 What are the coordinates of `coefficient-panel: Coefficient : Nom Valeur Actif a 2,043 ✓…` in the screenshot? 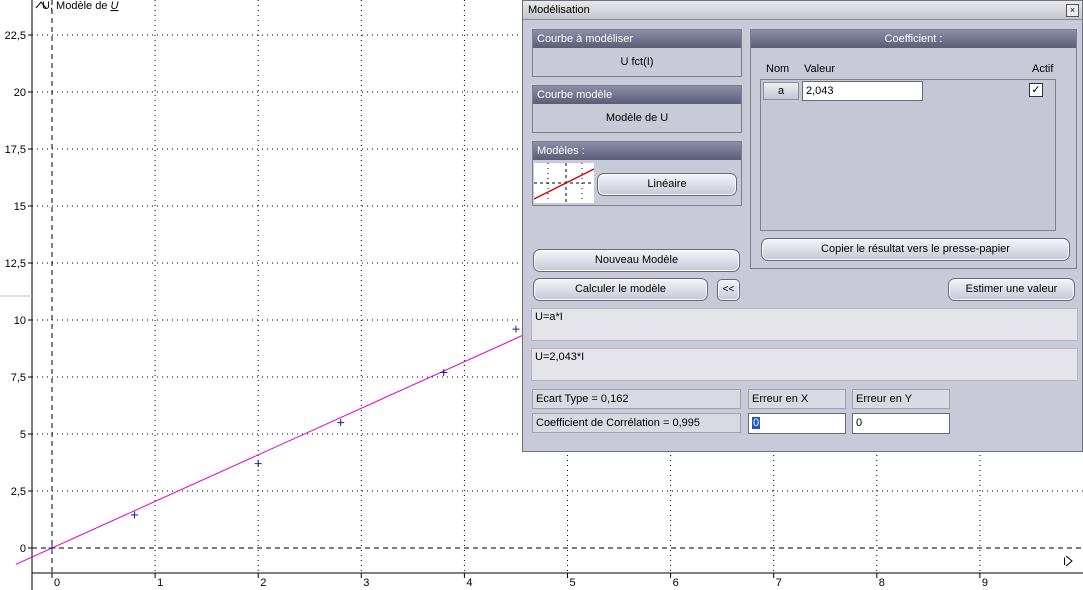 It's located at (913, 149).